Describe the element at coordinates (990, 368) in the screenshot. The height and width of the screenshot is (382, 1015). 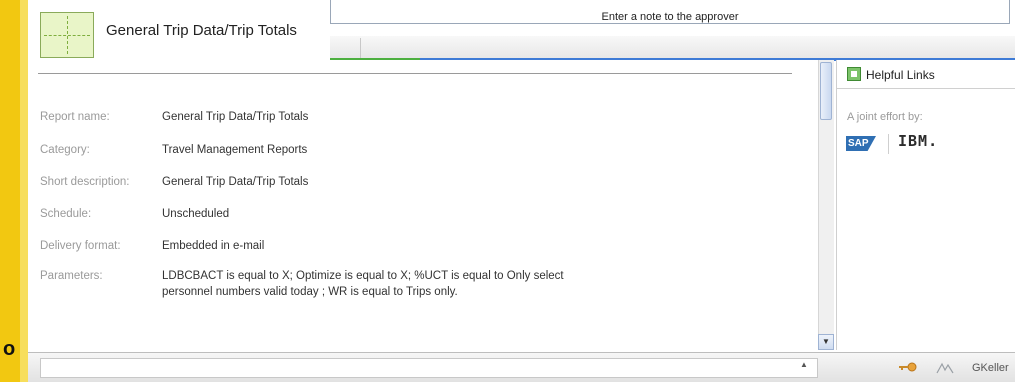
I see `current-user: GKeller` at that location.